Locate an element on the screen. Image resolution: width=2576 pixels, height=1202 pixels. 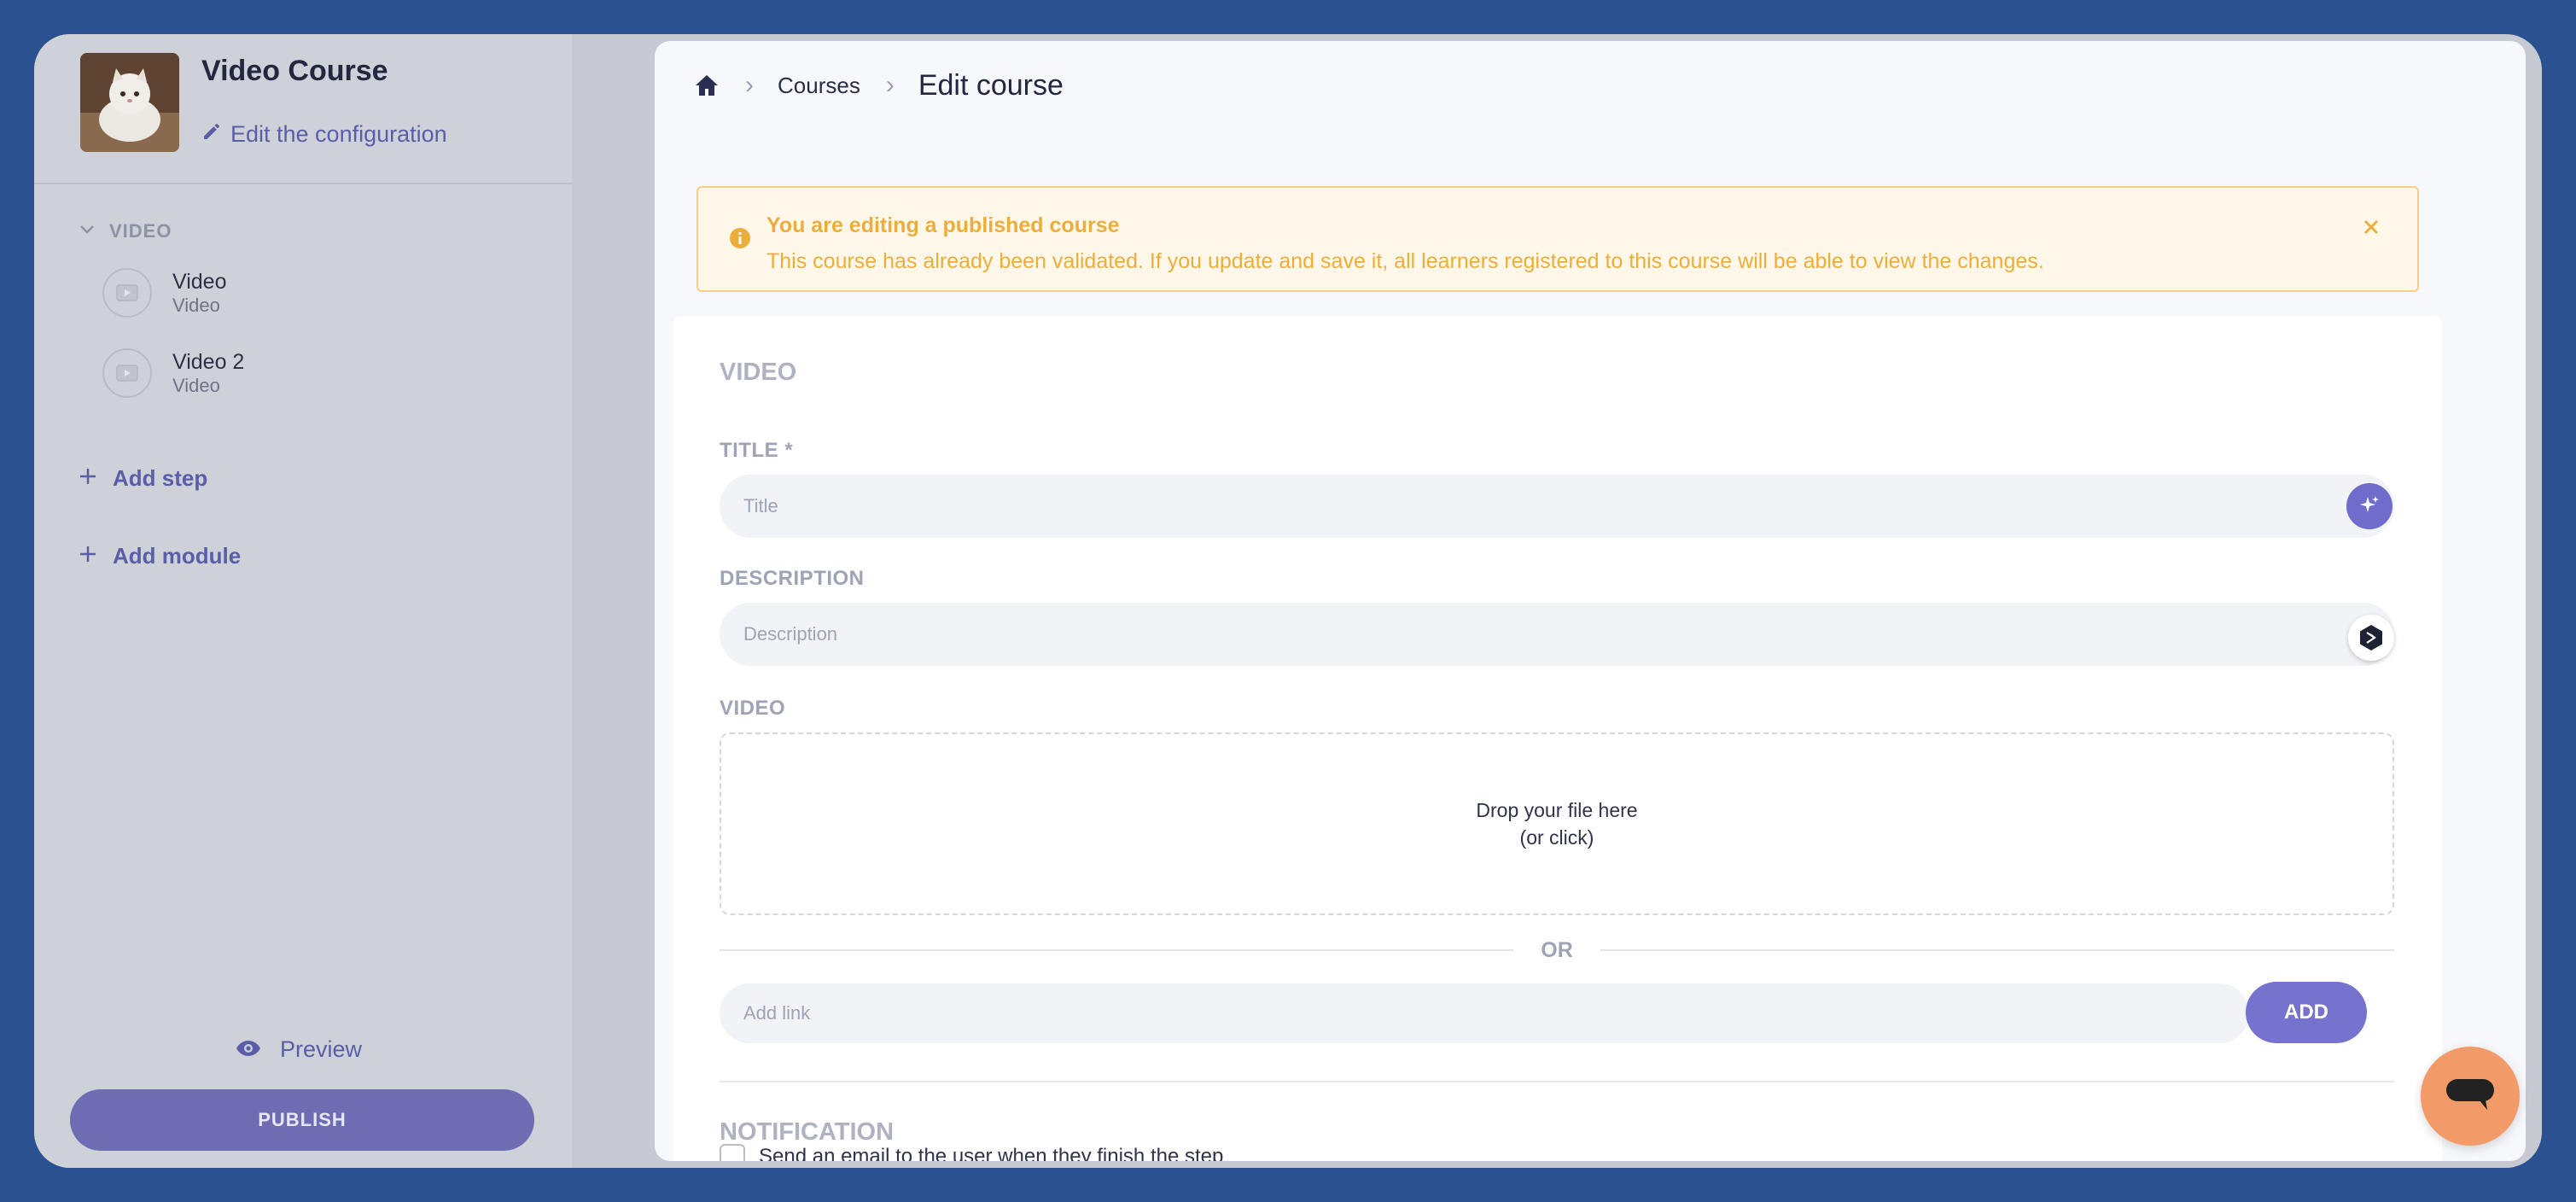
dropzone-hint: (or click) is located at coordinates (1556, 837).